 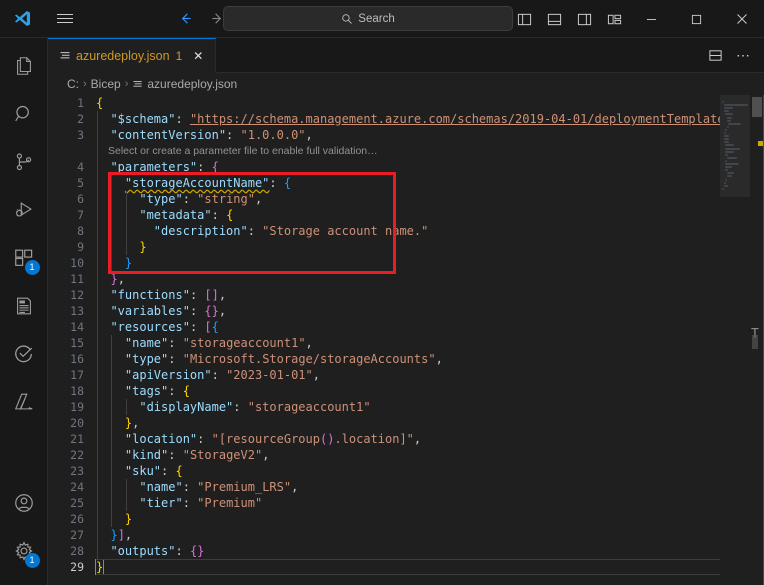 I want to click on maximize-button, so click(x=696, y=19).